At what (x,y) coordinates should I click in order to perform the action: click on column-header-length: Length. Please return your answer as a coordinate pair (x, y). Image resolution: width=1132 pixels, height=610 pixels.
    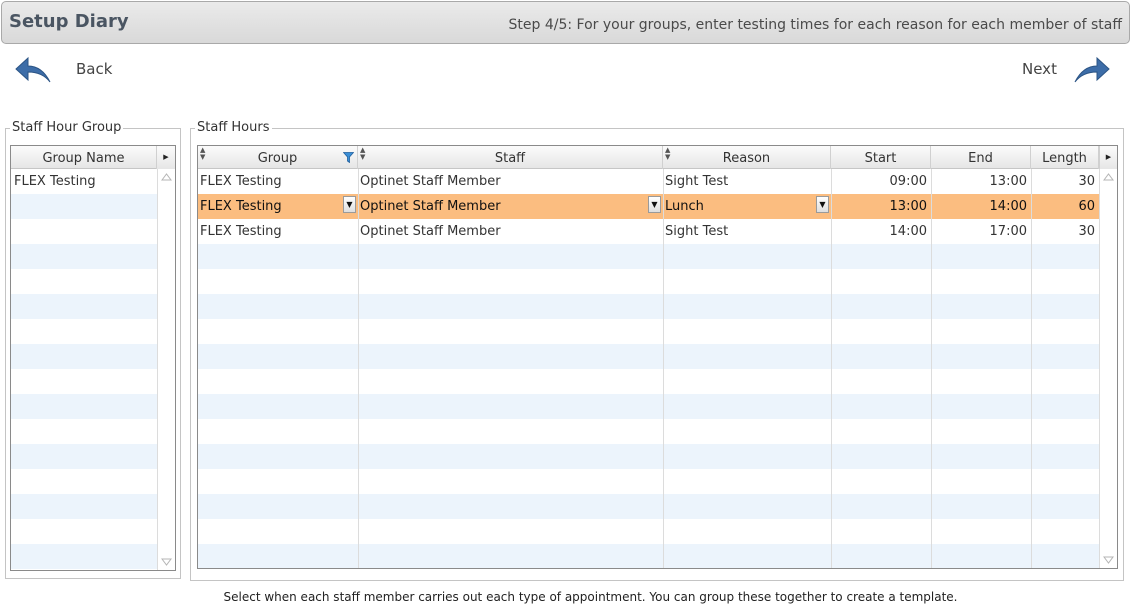
    Looking at the image, I should click on (1065, 157).